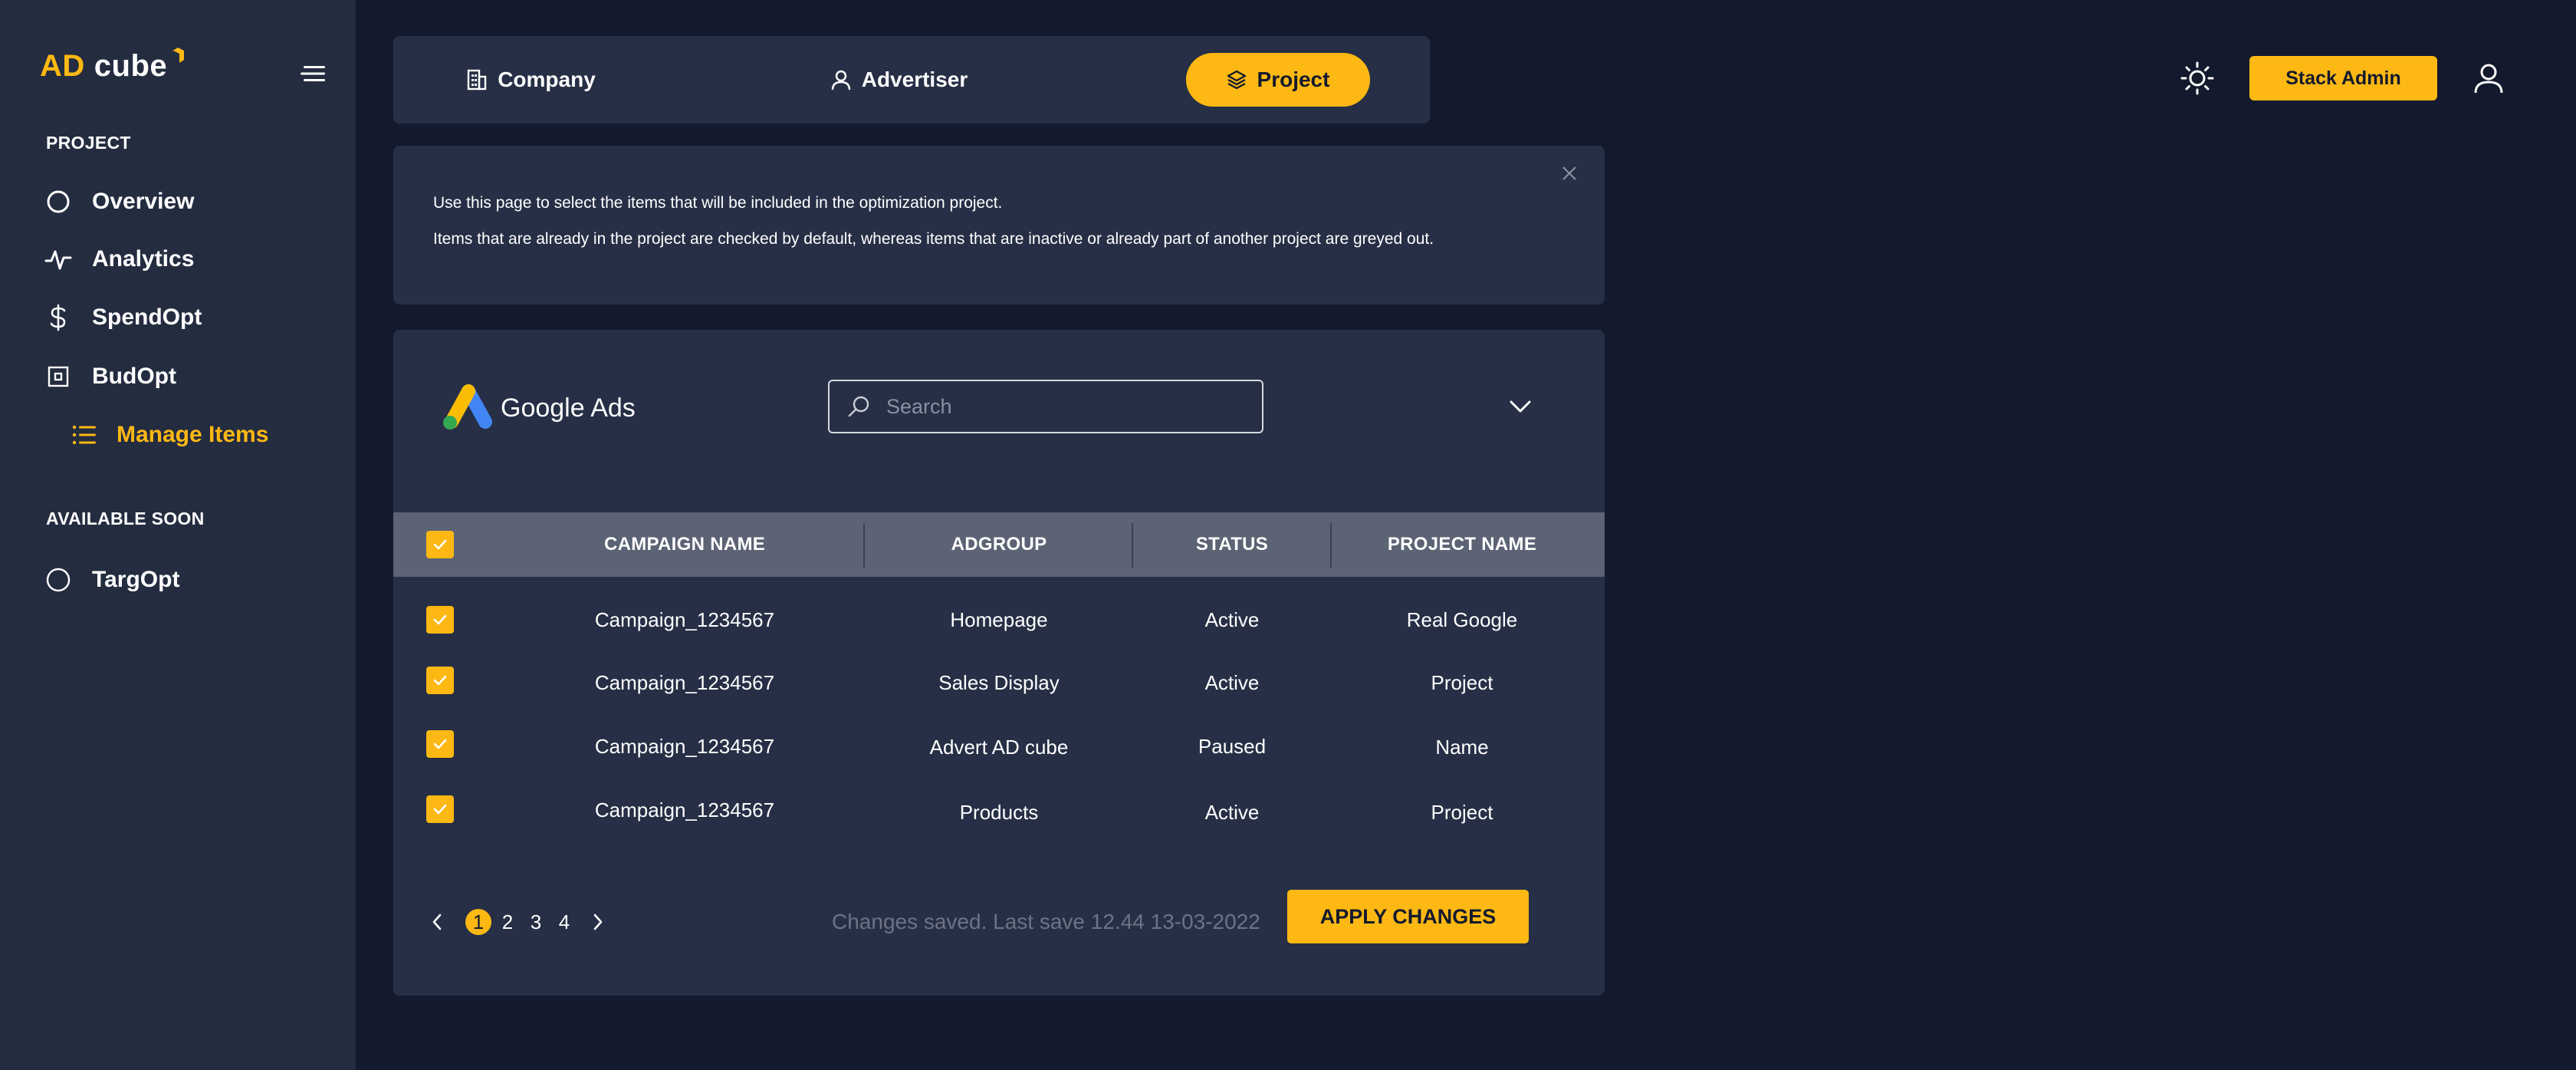 This screenshot has height=1070, width=2576. Describe the element at coordinates (1293, 79) in the screenshot. I see `tab-label: Project` at that location.